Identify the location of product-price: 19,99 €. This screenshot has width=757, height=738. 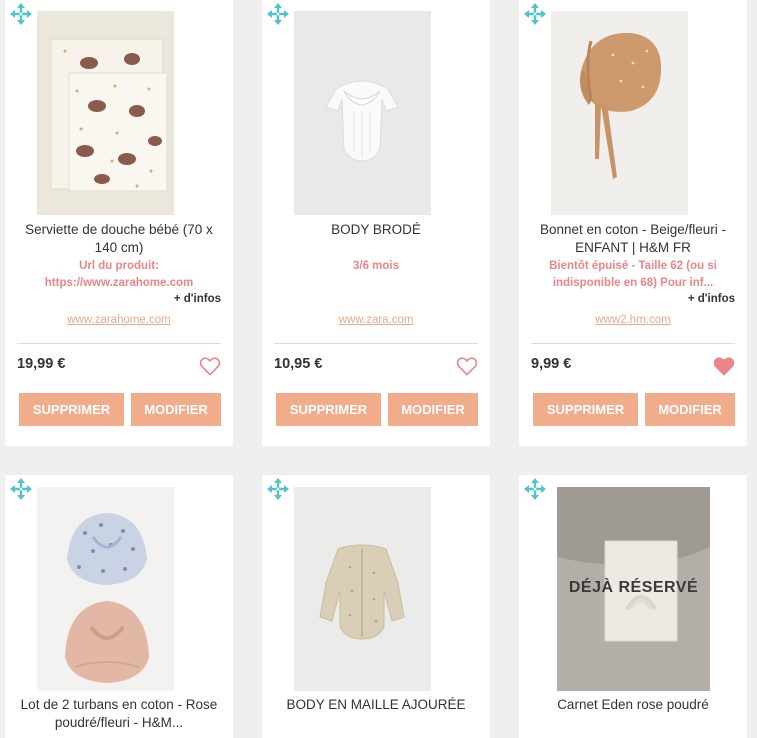
(41, 364).